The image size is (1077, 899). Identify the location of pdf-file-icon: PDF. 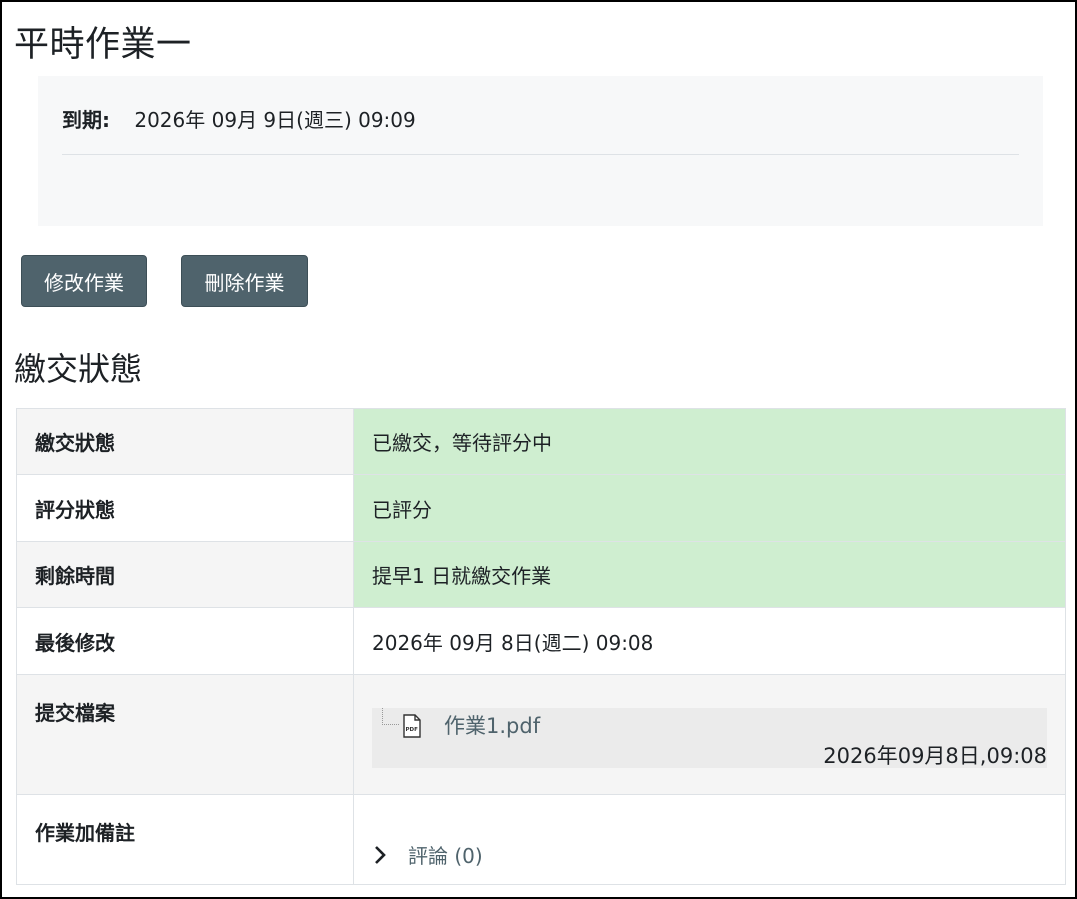
(412, 725).